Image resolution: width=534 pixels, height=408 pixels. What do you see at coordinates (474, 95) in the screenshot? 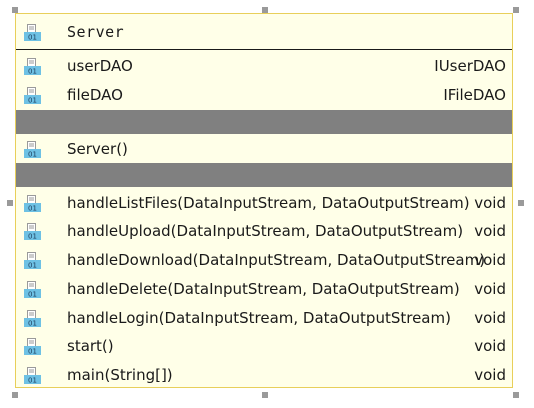
I see `field-type: IFileDAO` at bounding box center [474, 95].